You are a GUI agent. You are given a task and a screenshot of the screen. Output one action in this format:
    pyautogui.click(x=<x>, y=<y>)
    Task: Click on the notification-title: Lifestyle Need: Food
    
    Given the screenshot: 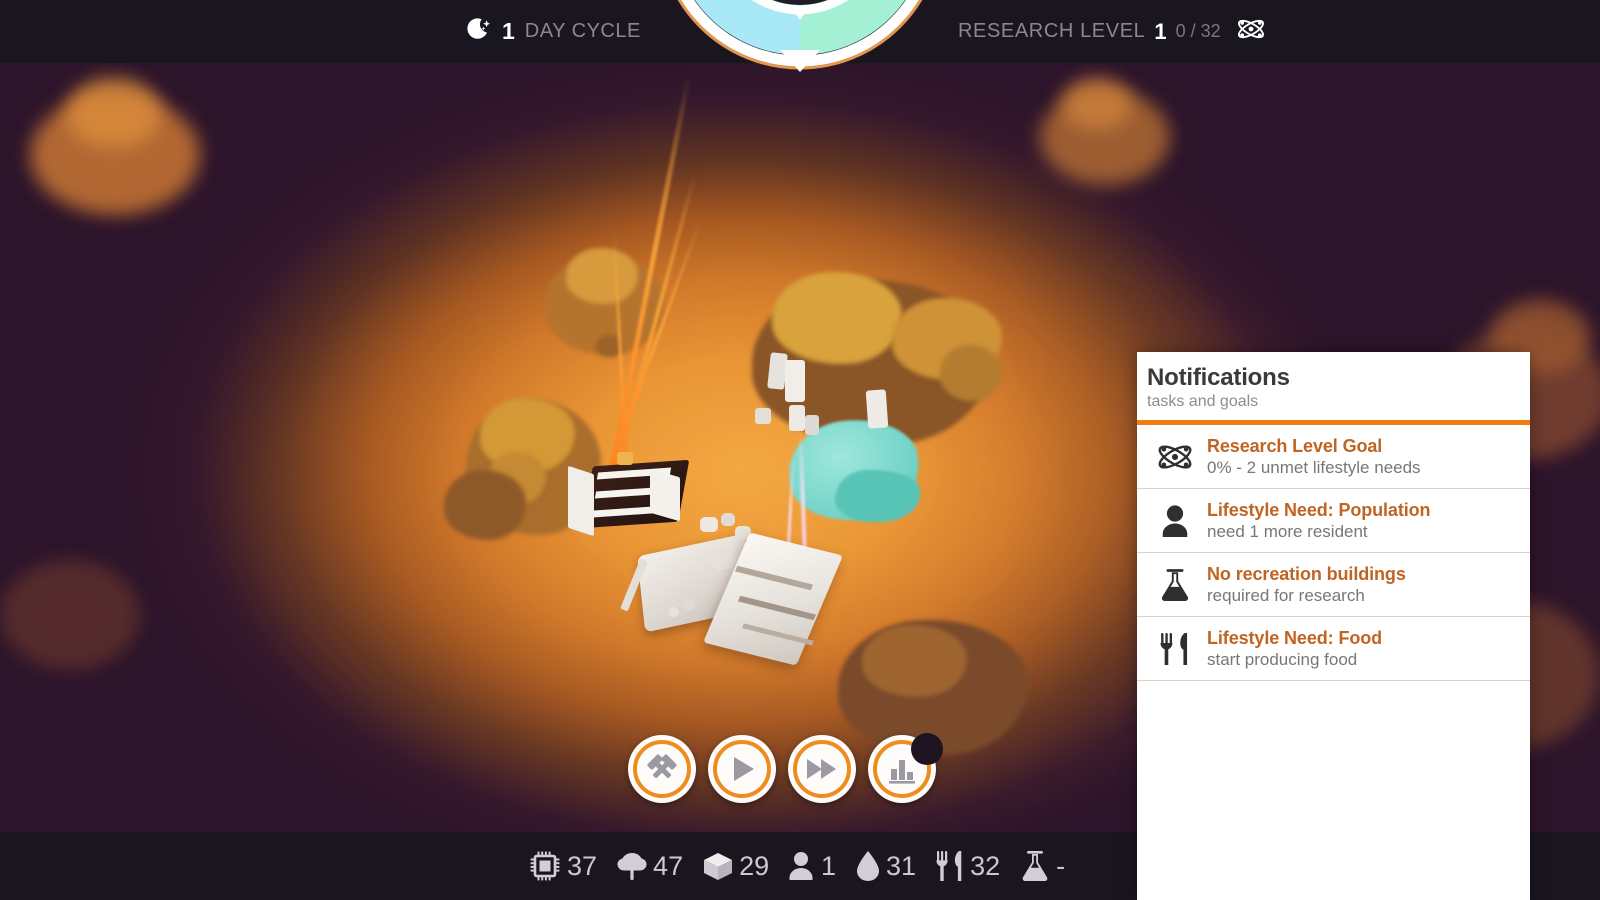 What is the action you would take?
    pyautogui.click(x=1295, y=637)
    